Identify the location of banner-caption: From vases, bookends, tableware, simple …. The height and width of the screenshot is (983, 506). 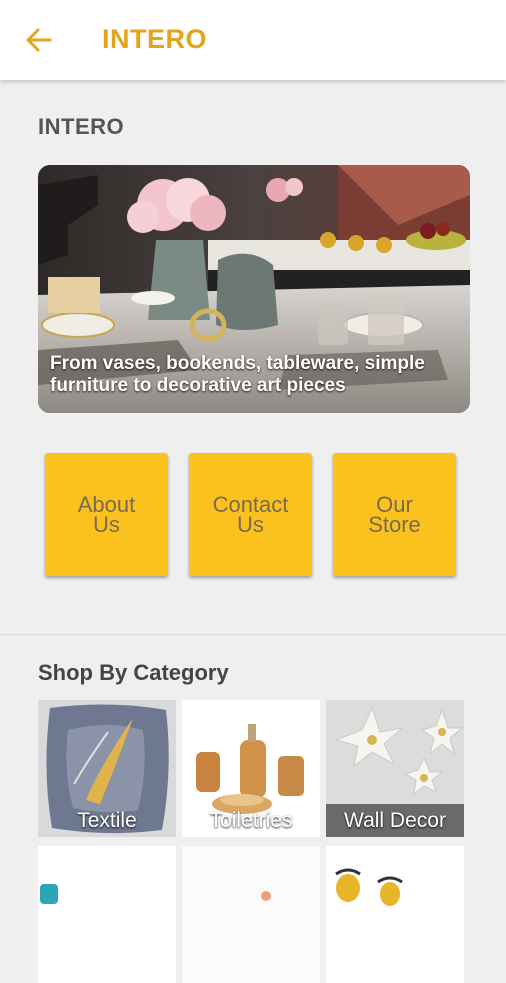
(237, 374).